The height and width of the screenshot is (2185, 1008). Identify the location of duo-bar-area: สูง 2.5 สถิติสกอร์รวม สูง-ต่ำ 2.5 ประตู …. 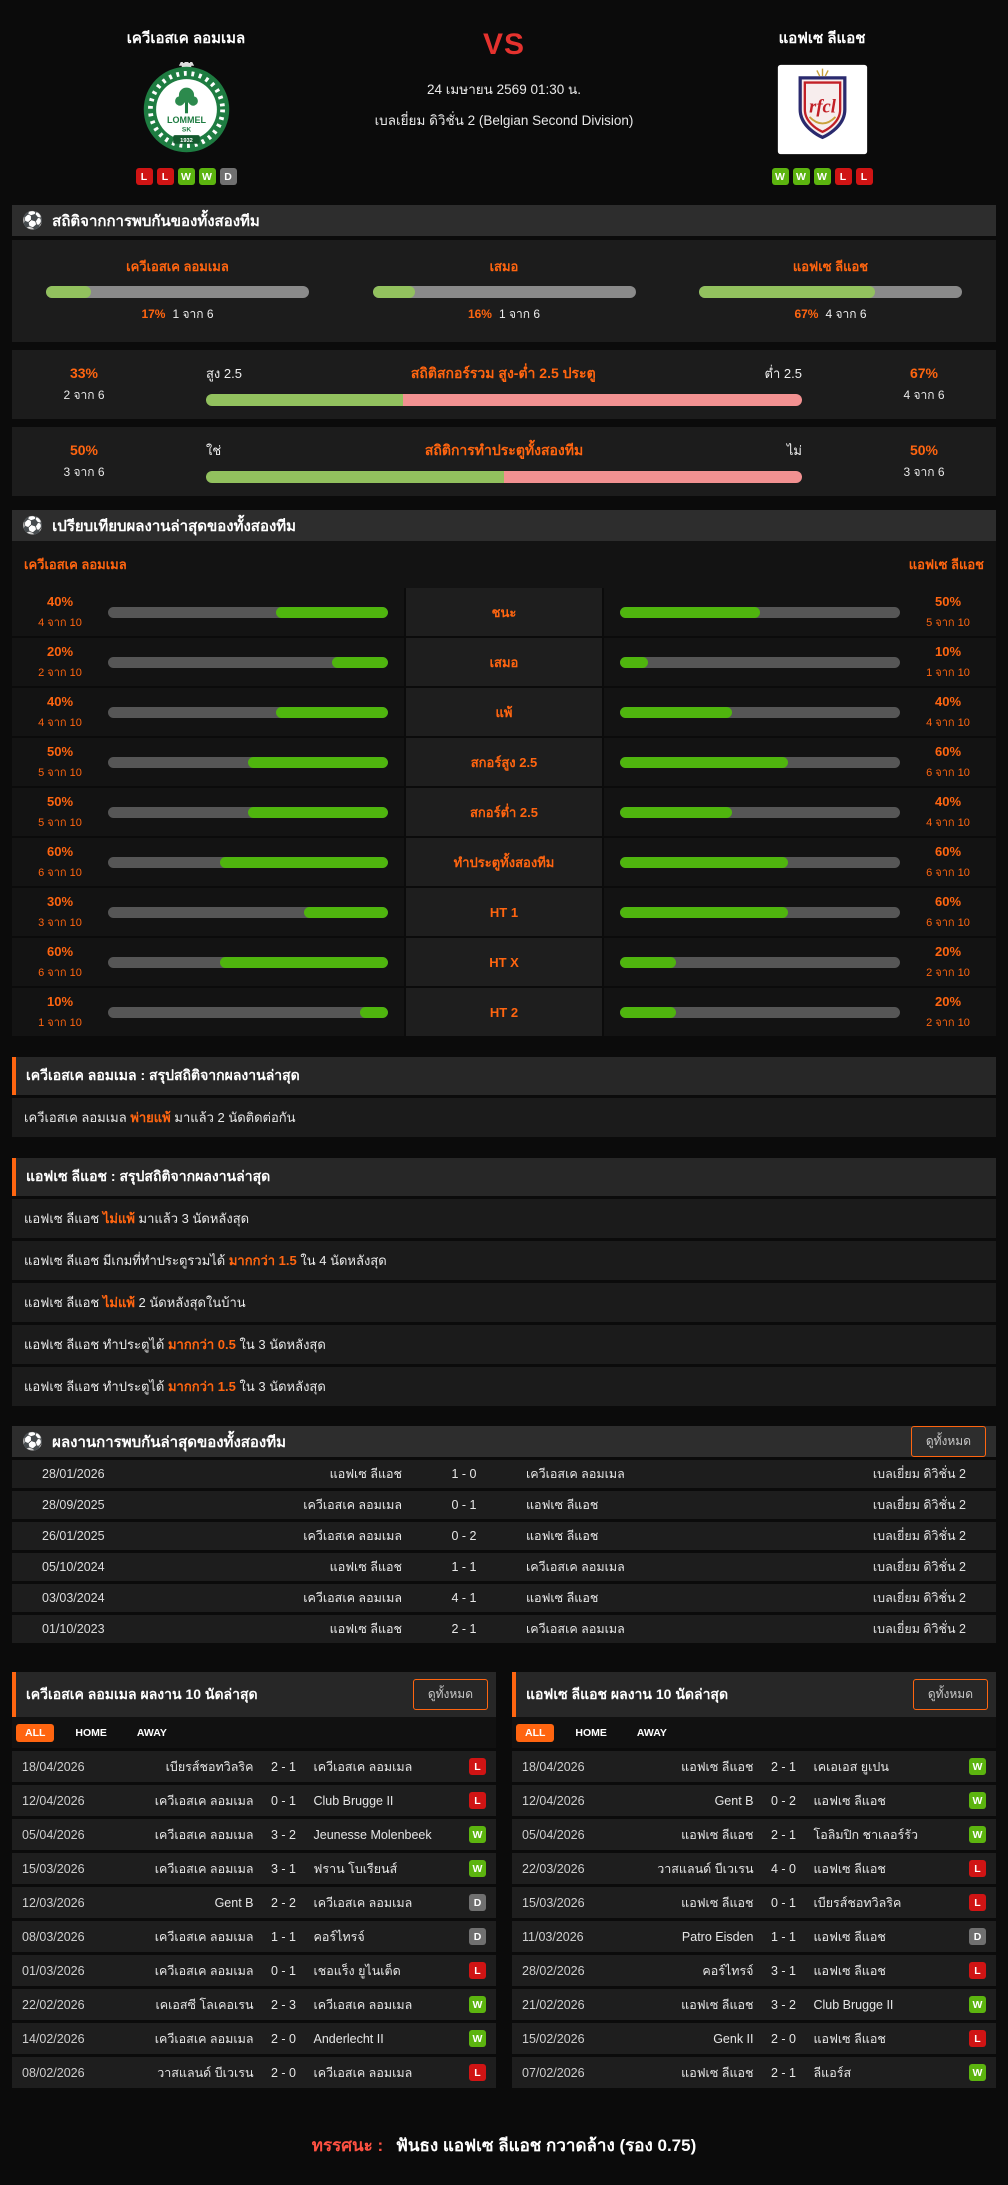
(504, 384).